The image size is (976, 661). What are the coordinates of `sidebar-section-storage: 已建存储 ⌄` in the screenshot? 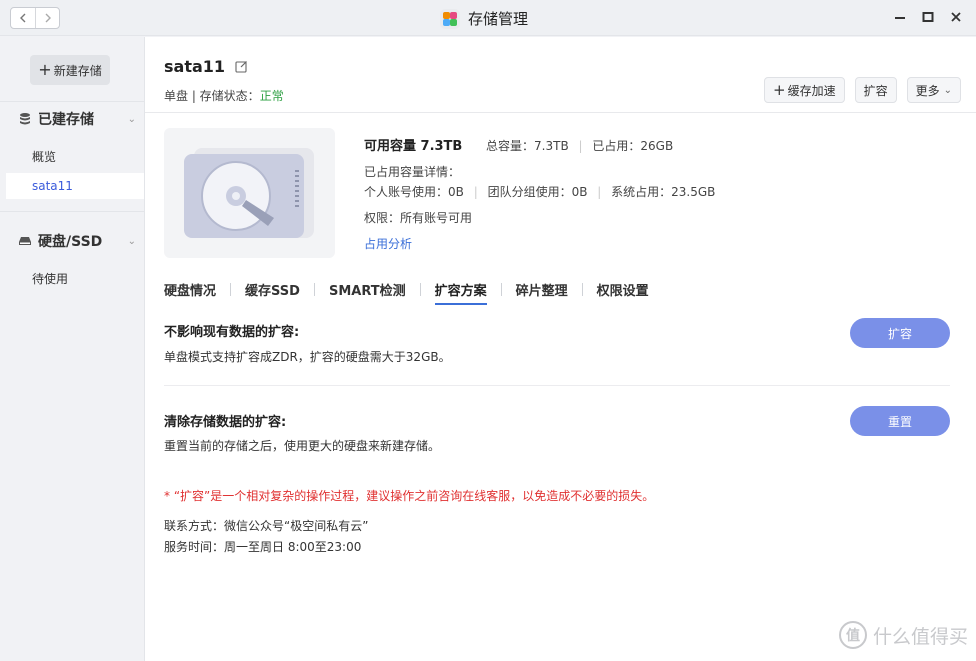 It's located at (79, 119).